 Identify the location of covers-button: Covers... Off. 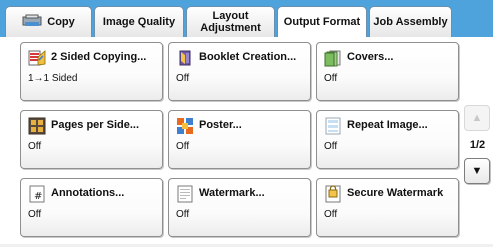
(387, 71).